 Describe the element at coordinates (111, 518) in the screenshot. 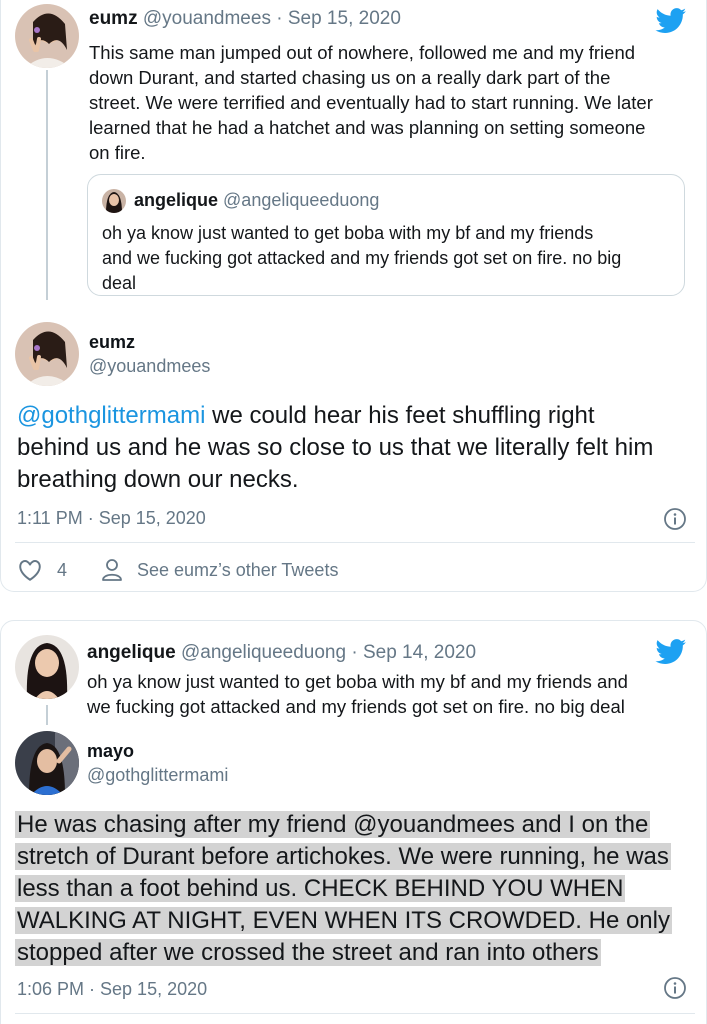

I see `tweet-timestamp: 1:11 PM · Sep 15, 2020` at that location.